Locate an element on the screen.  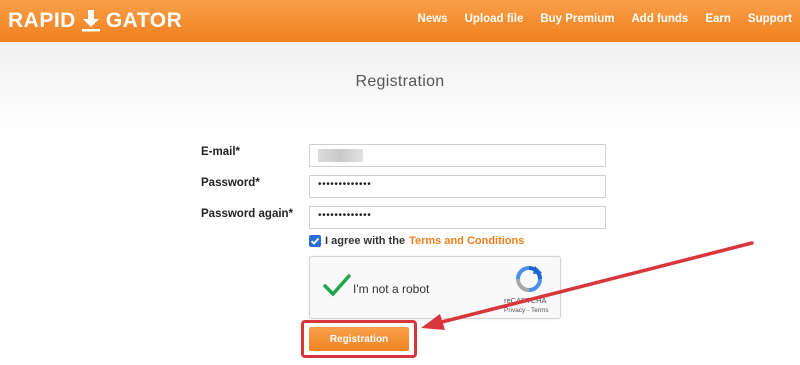
agree-row: I agree with the Terms and Conditions is located at coordinates (416, 241).